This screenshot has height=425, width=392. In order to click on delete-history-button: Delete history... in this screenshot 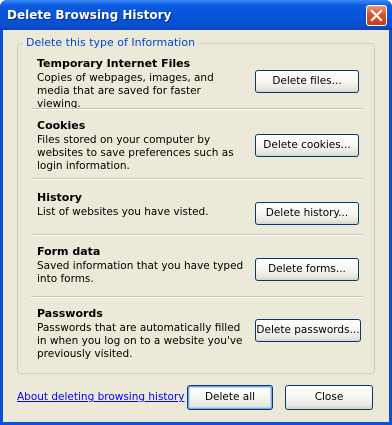, I will do `click(307, 213)`.